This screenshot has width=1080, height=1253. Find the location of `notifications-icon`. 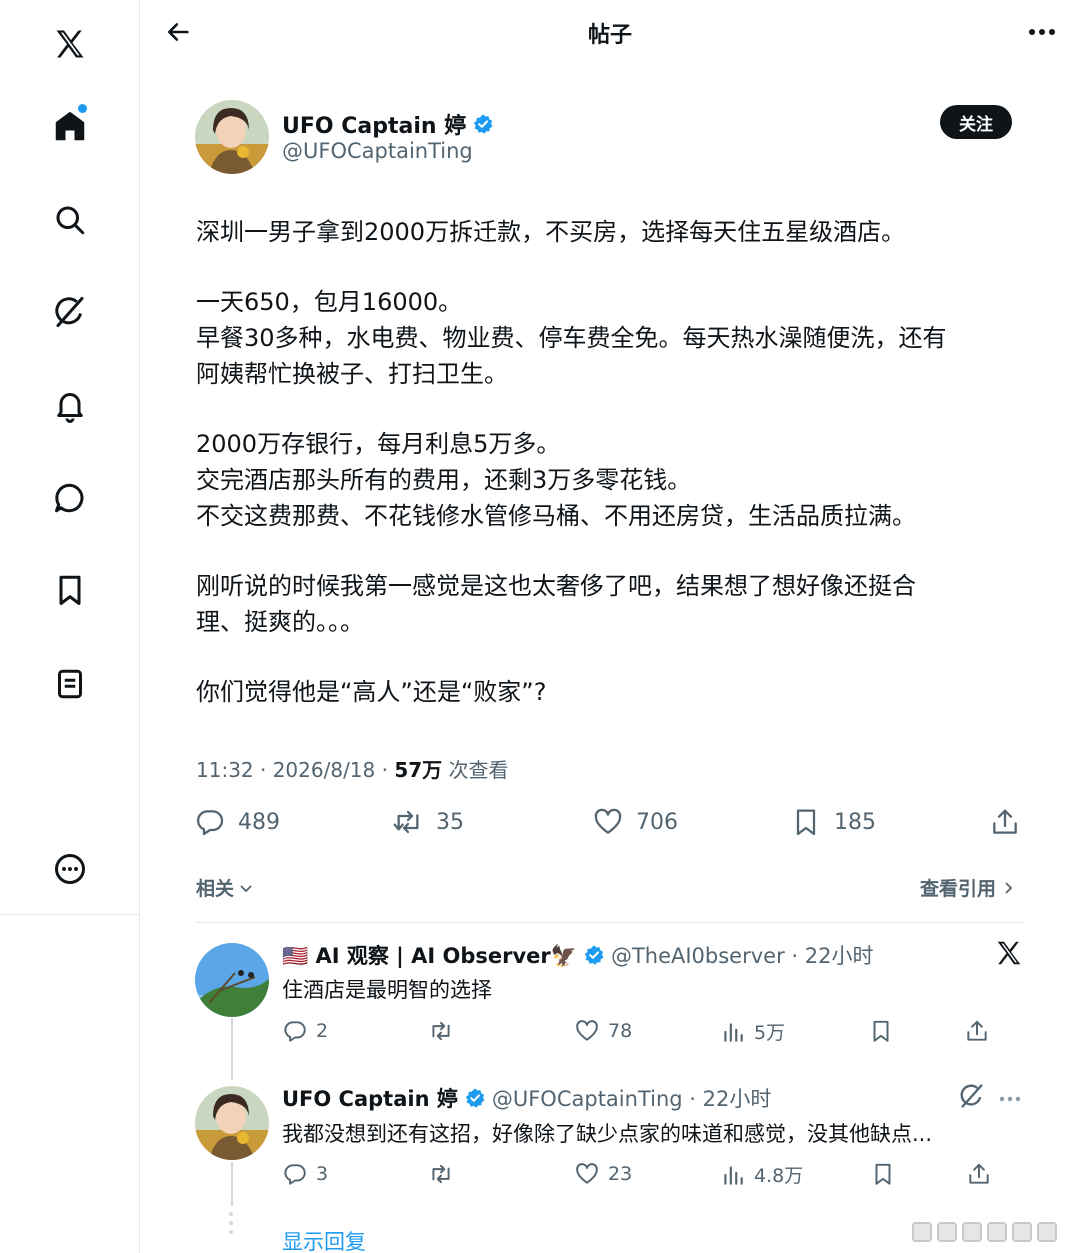

notifications-icon is located at coordinates (70, 405).